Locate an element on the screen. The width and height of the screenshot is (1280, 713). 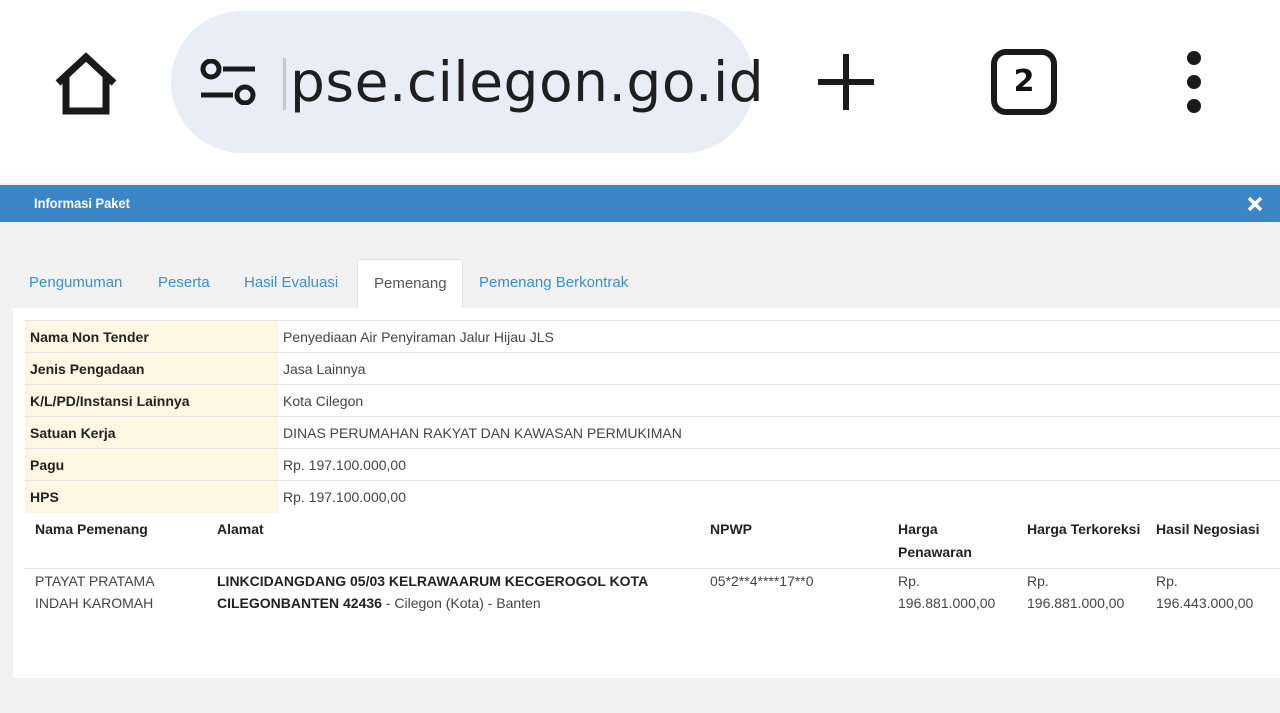
table-row: K/L/PD/Instansi Lainnya Kota Cilegon is located at coordinates (652, 400).